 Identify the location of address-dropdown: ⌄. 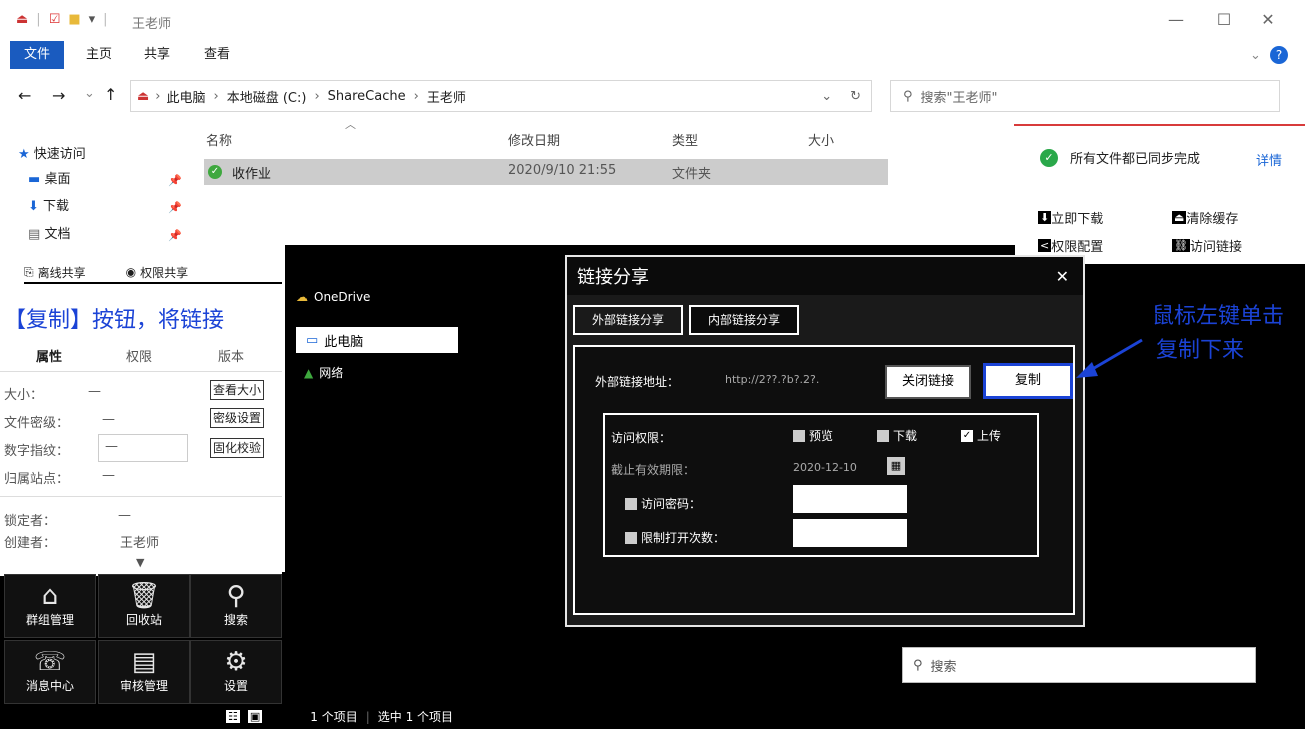
(826, 96).